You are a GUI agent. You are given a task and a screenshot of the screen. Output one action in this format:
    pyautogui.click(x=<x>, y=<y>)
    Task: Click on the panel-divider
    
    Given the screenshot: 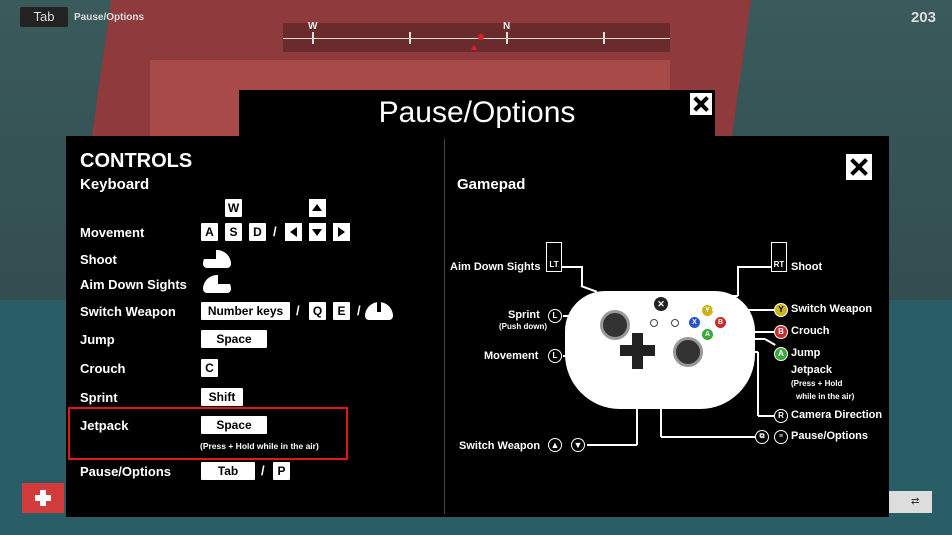 What is the action you would take?
    pyautogui.click(x=444, y=326)
    